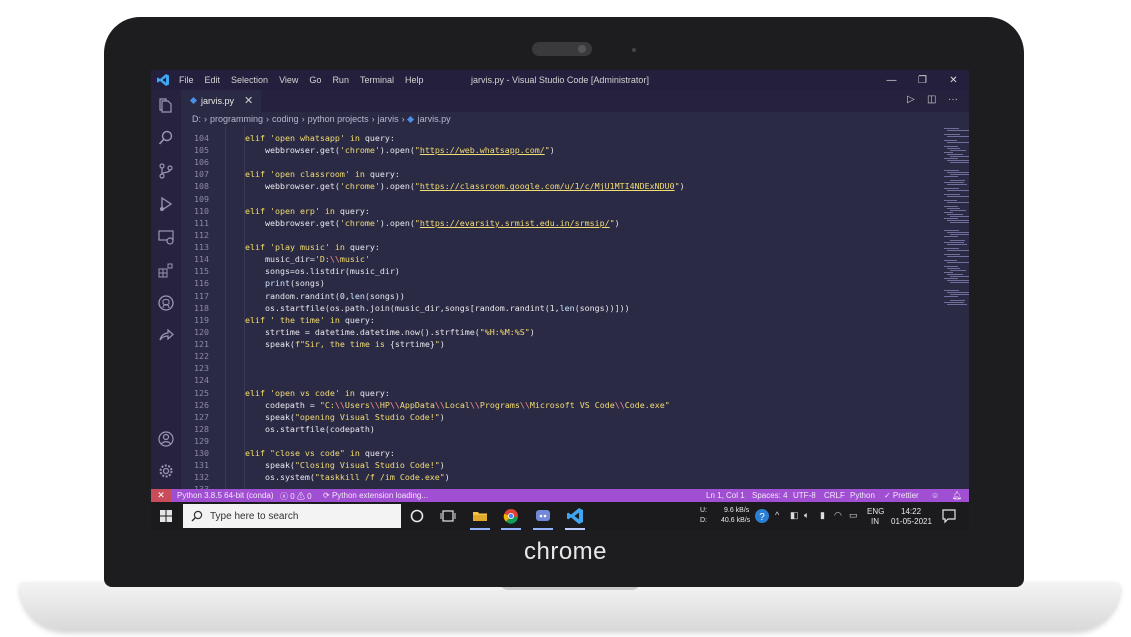 This screenshot has height=637, width=1131. What do you see at coordinates (285, 119) in the screenshot?
I see `breadcrumb-item: coding` at bounding box center [285, 119].